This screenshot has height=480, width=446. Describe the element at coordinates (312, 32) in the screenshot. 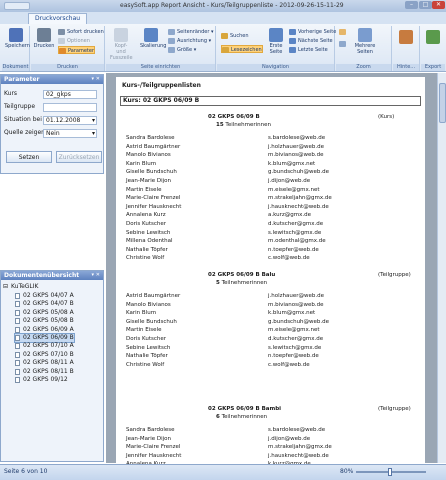

I see `previous-page-button: Vorherige Seite` at that location.